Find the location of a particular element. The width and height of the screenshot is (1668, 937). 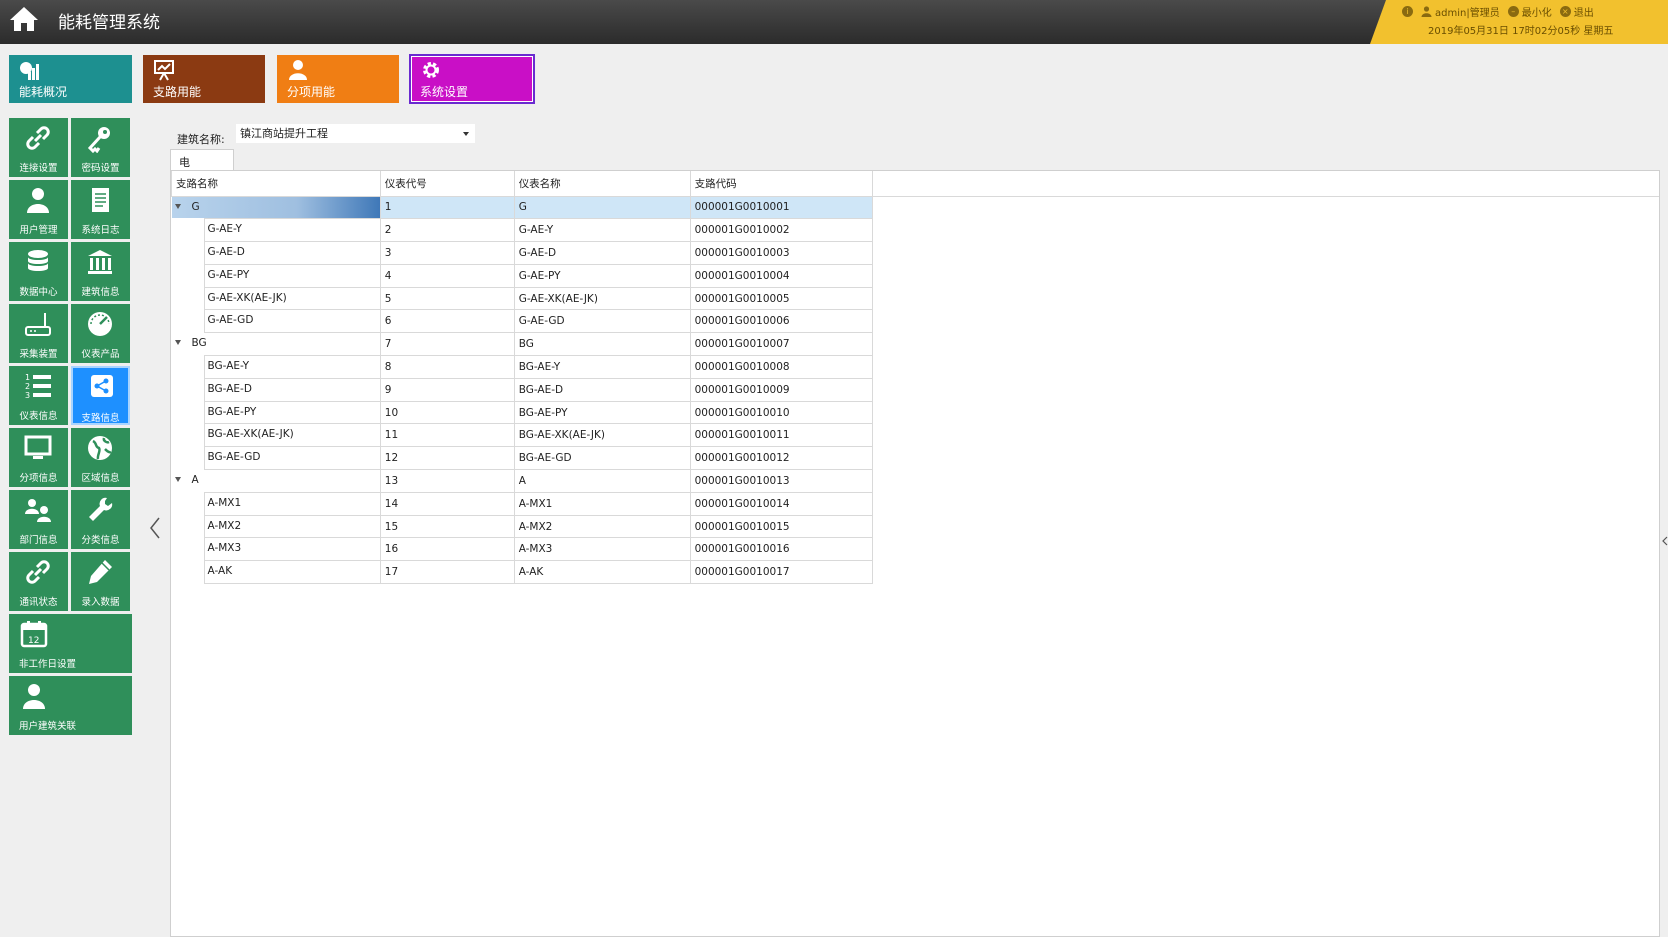

database-icon is located at coordinates (38, 260).